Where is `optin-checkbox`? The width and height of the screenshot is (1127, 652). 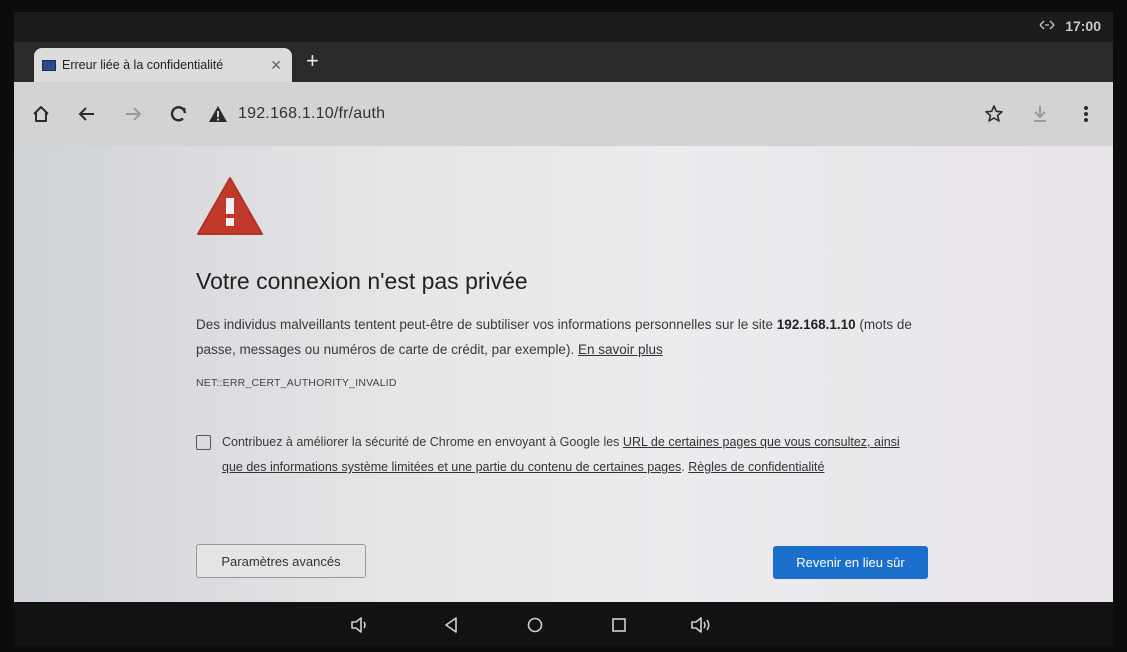 optin-checkbox is located at coordinates (203, 442).